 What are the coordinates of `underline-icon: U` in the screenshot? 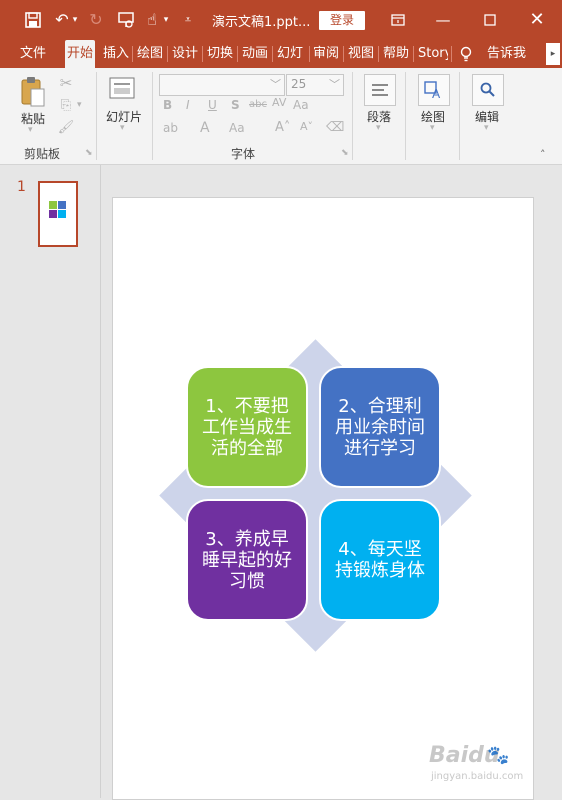 It's located at (212, 105).